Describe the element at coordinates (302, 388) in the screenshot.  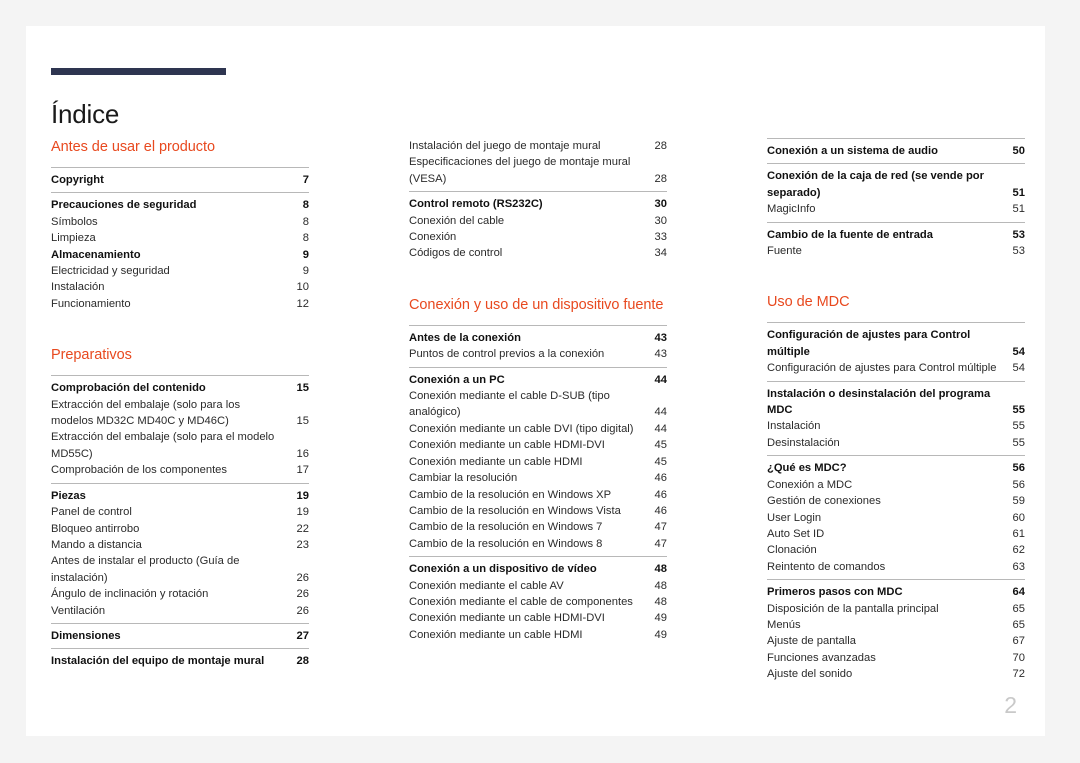
I see `toc-entry-page-number: 15` at that location.